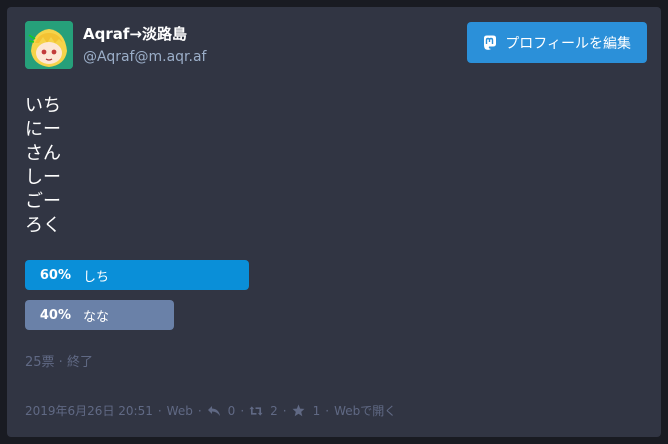 Image resolution: width=668 pixels, height=444 pixels. What do you see at coordinates (43, 177) in the screenshot?
I see `status-line: しー` at bounding box center [43, 177].